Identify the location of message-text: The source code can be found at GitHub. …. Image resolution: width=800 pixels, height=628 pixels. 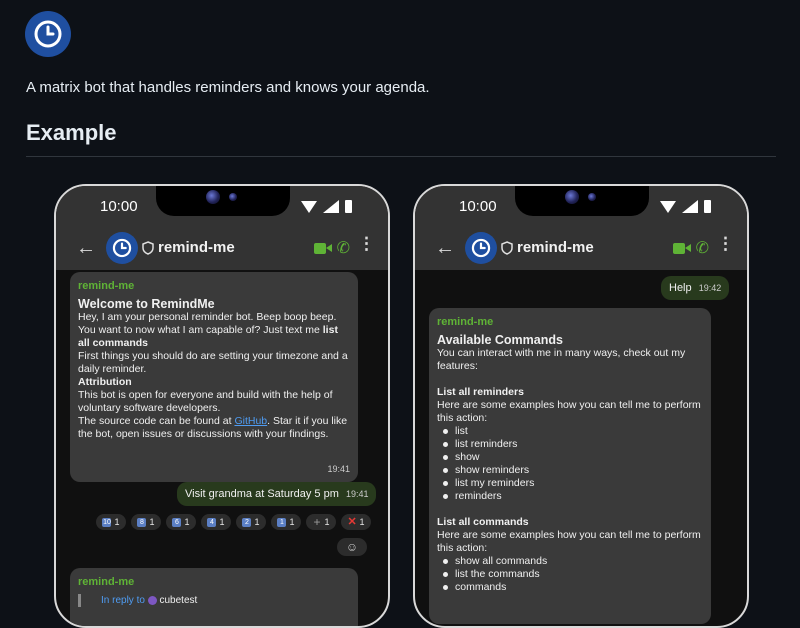
(213, 427).